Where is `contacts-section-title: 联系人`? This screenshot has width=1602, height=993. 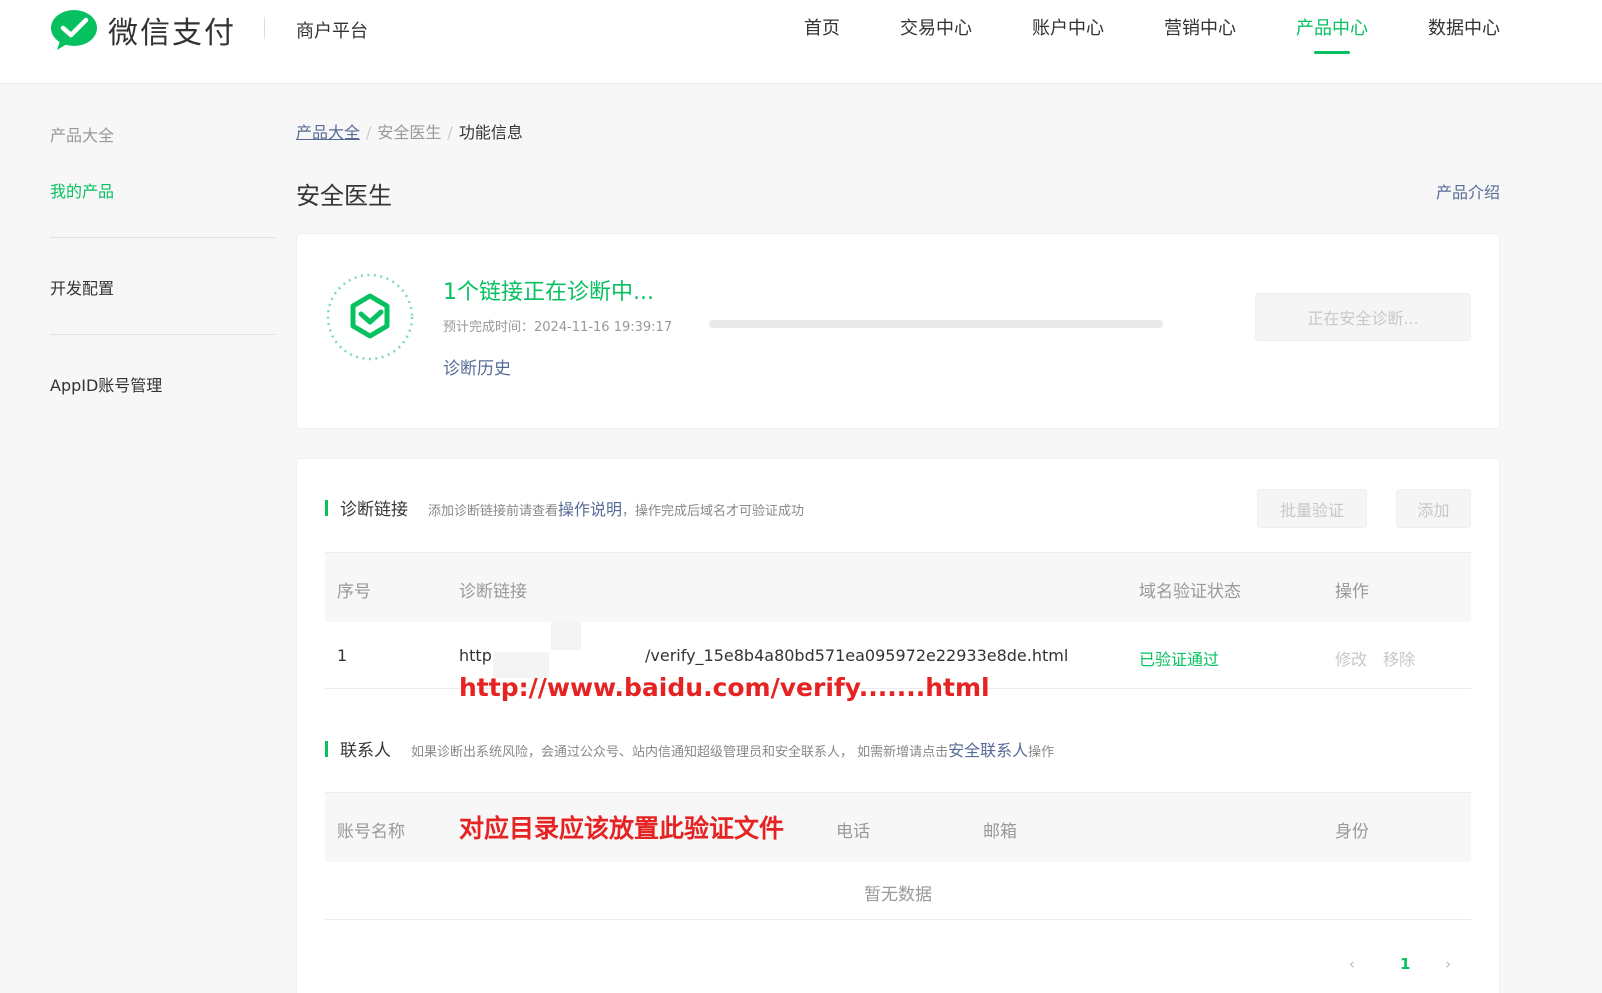 contacts-section-title: 联系人 is located at coordinates (365, 751).